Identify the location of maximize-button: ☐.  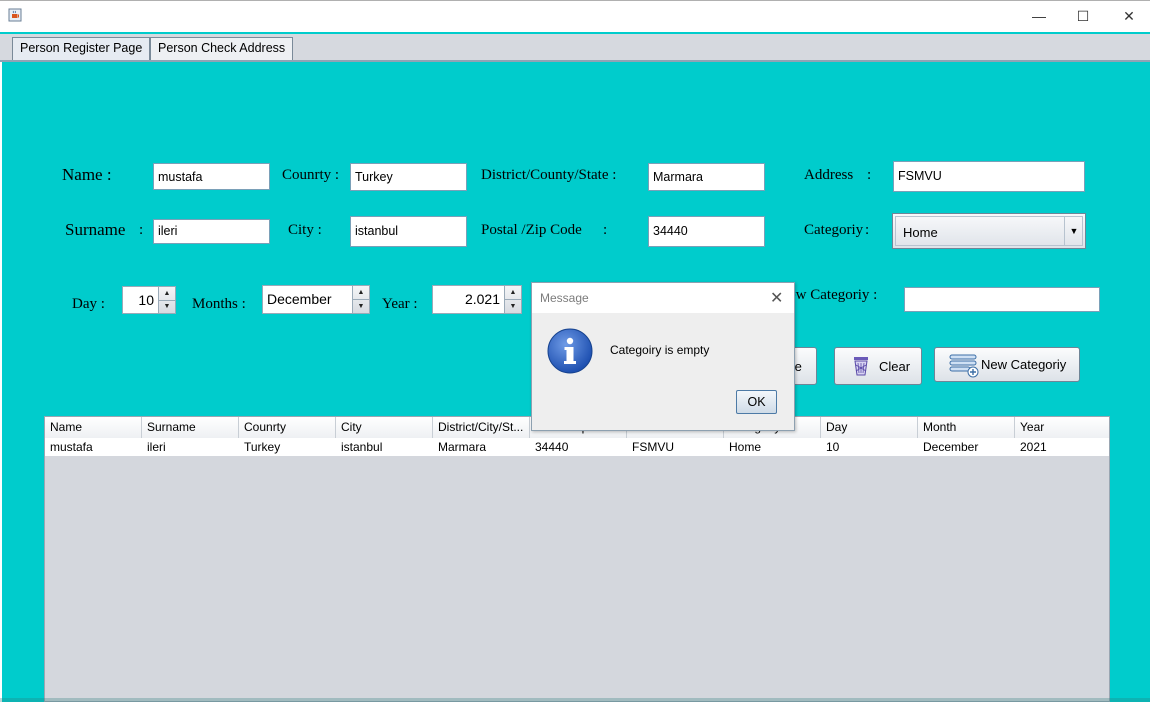
(1083, 16).